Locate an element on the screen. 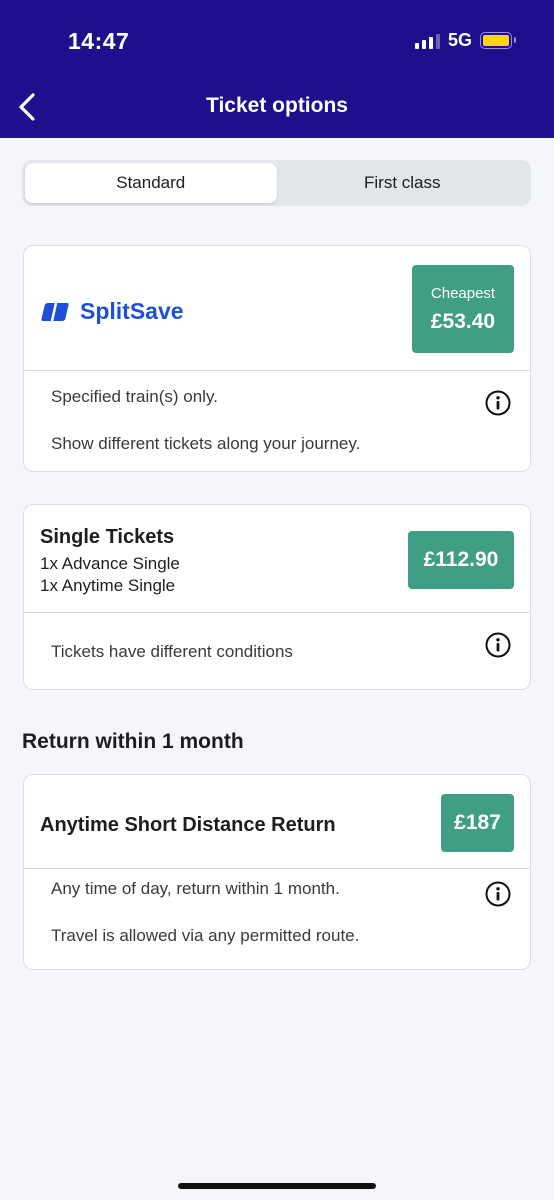 The width and height of the screenshot is (554, 1200). return-price: £187 is located at coordinates (477, 822).